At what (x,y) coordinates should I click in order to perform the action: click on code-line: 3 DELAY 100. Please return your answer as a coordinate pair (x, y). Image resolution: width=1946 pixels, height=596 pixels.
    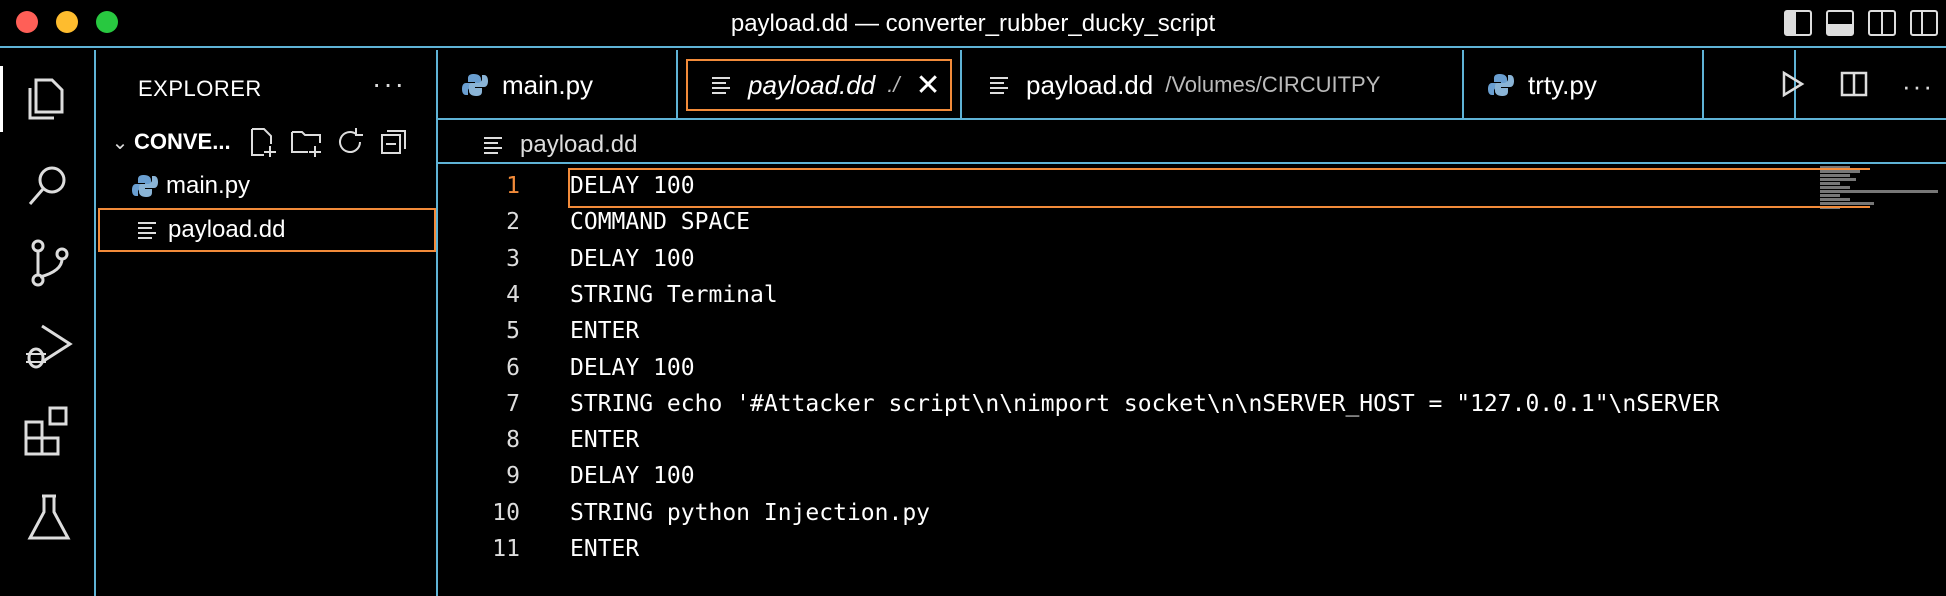
    Looking at the image, I should click on (1188, 259).